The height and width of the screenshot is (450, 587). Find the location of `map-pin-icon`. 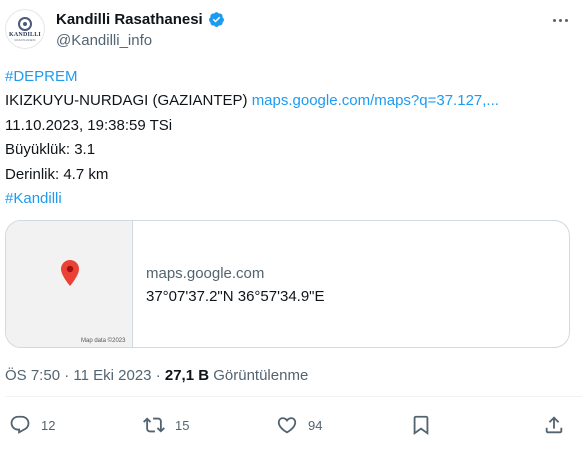

map-pin-icon is located at coordinates (70, 273).